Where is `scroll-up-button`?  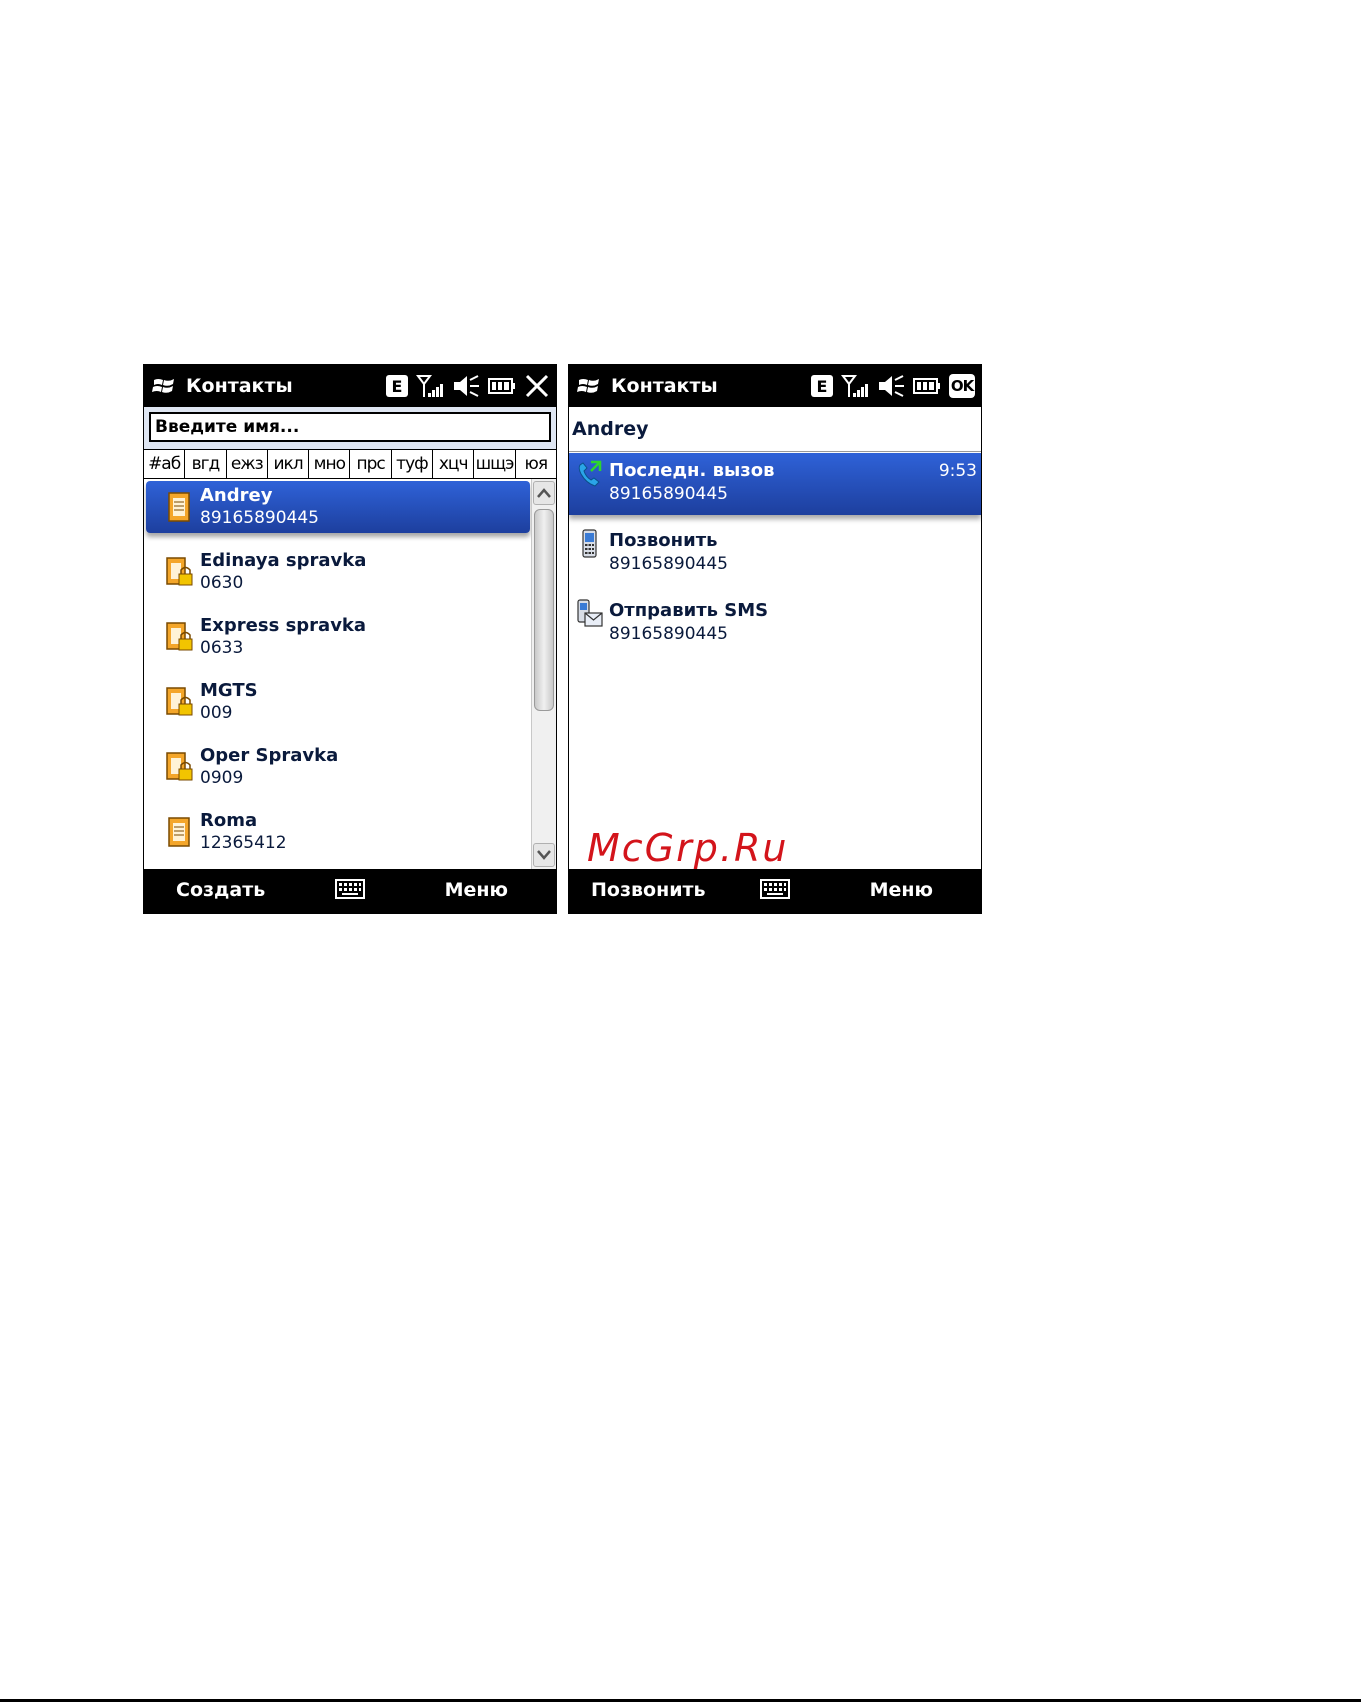
scroll-up-button is located at coordinates (544, 493).